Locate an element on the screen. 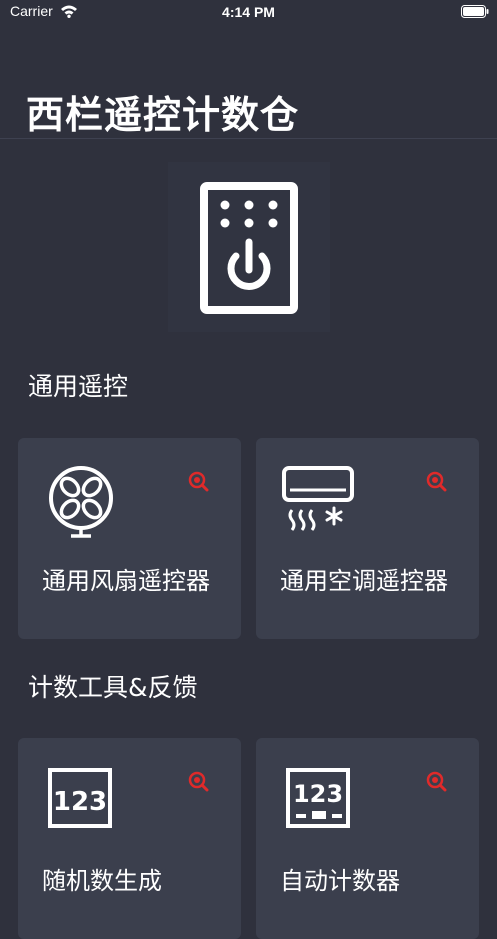 The image size is (497, 939). clock: 4:14 PM is located at coordinates (248, 12).